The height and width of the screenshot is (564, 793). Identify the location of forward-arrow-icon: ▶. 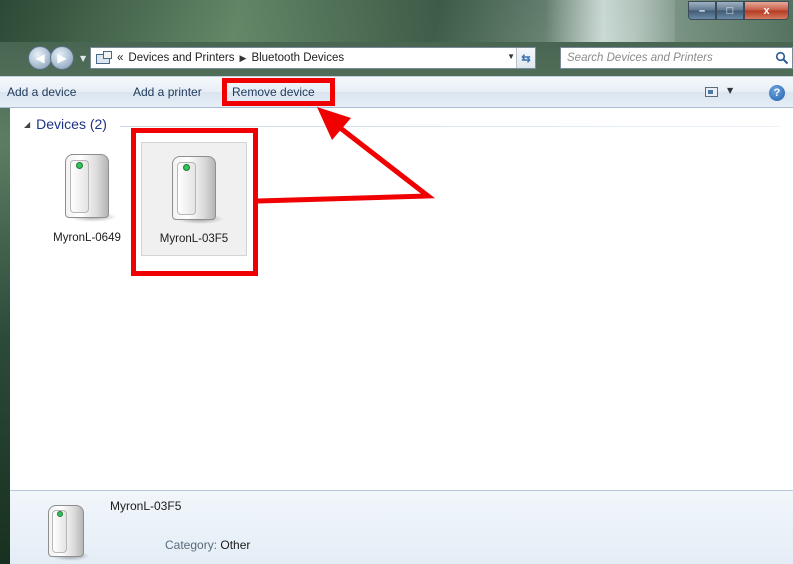
(62, 58).